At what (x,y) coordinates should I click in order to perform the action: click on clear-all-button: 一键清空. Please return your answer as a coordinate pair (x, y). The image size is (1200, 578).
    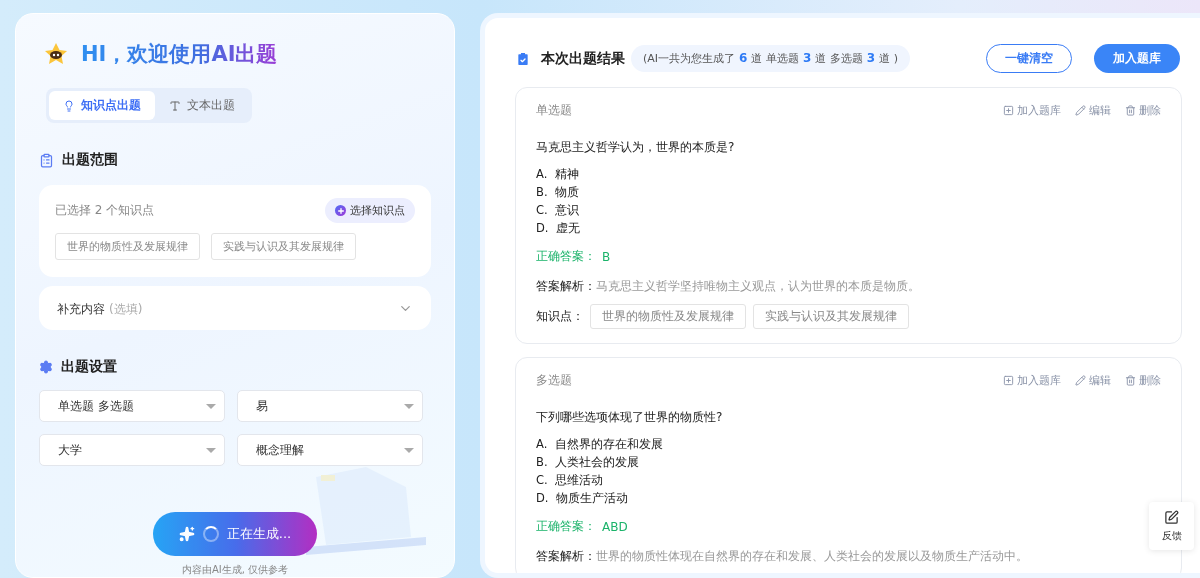
    Looking at the image, I should click on (1029, 58).